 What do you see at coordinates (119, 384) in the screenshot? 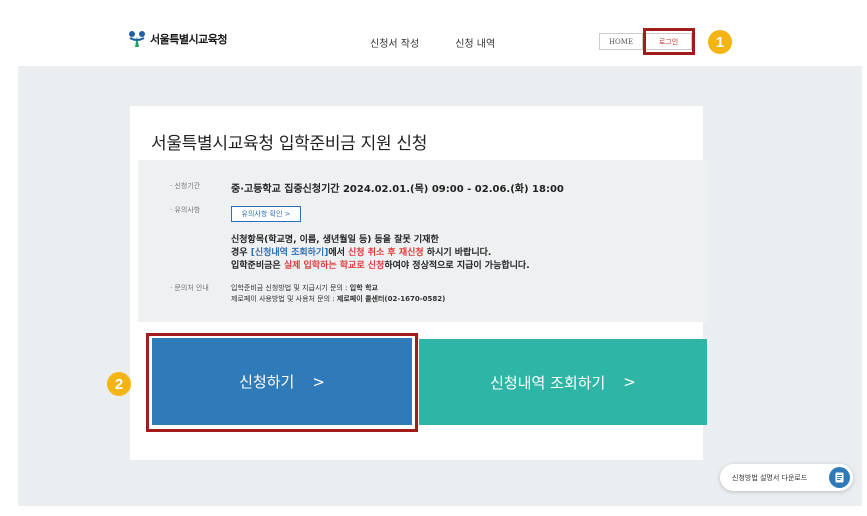
I see `step-badge-2: 2` at bounding box center [119, 384].